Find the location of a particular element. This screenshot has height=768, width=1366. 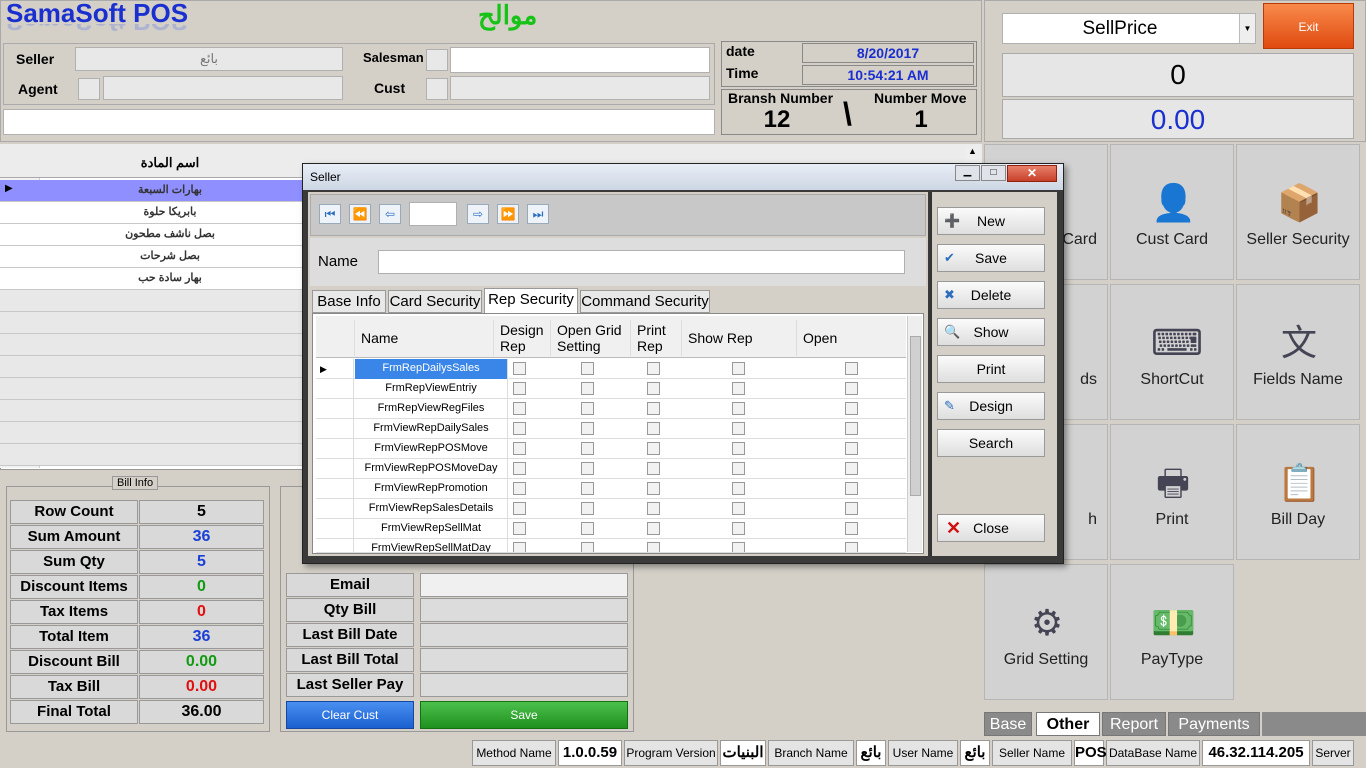

grid-col-name: اسم المادة is located at coordinates (170, 163).